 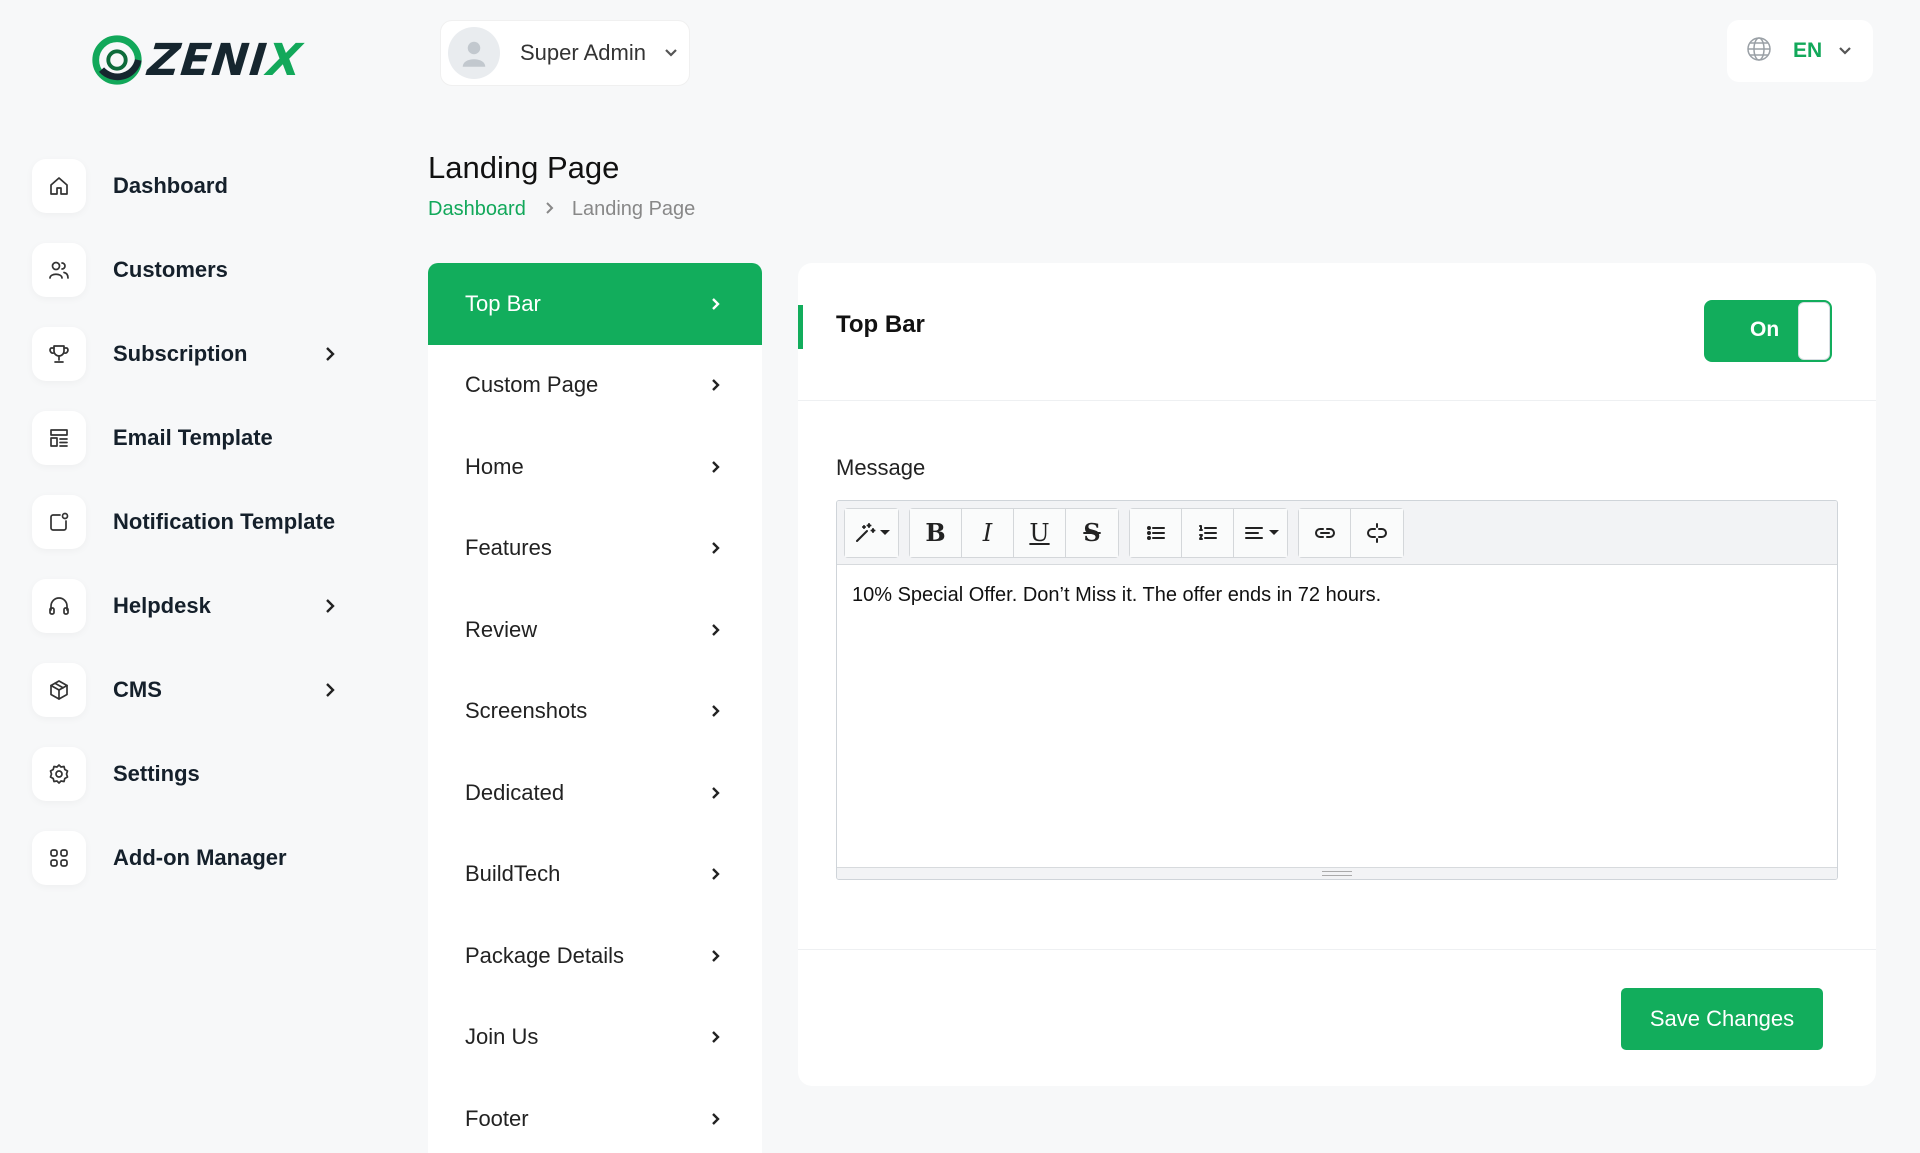 I want to click on sidebar-item-customers: Customers, so click(x=192, y=270).